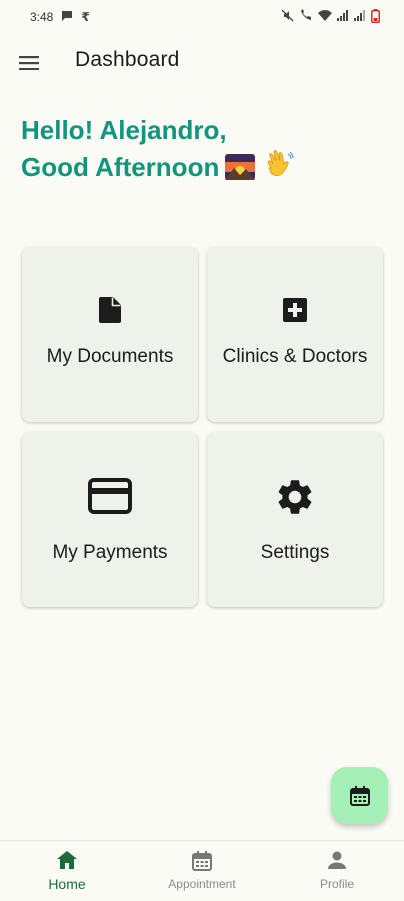 The image size is (404, 901). I want to click on my-payments-card: My Payments, so click(110, 519).